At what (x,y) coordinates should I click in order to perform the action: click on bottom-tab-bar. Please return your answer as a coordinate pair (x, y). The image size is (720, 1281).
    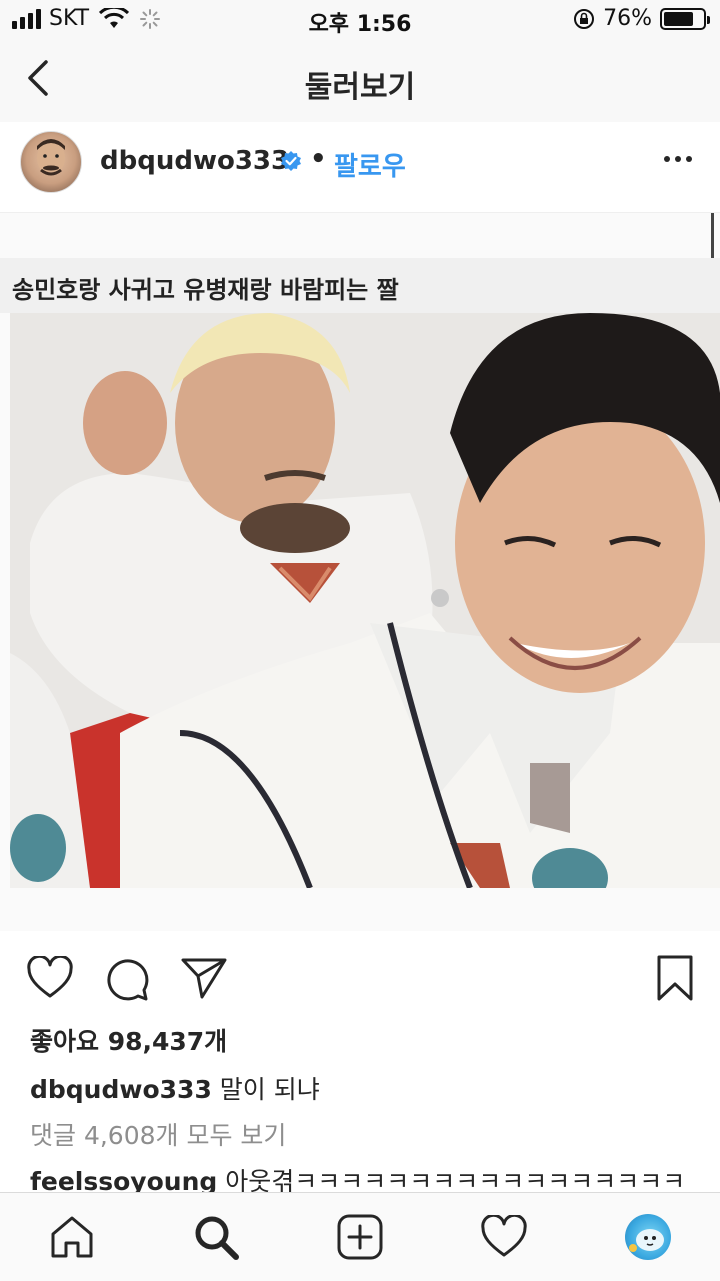
    Looking at the image, I should click on (360, 1236).